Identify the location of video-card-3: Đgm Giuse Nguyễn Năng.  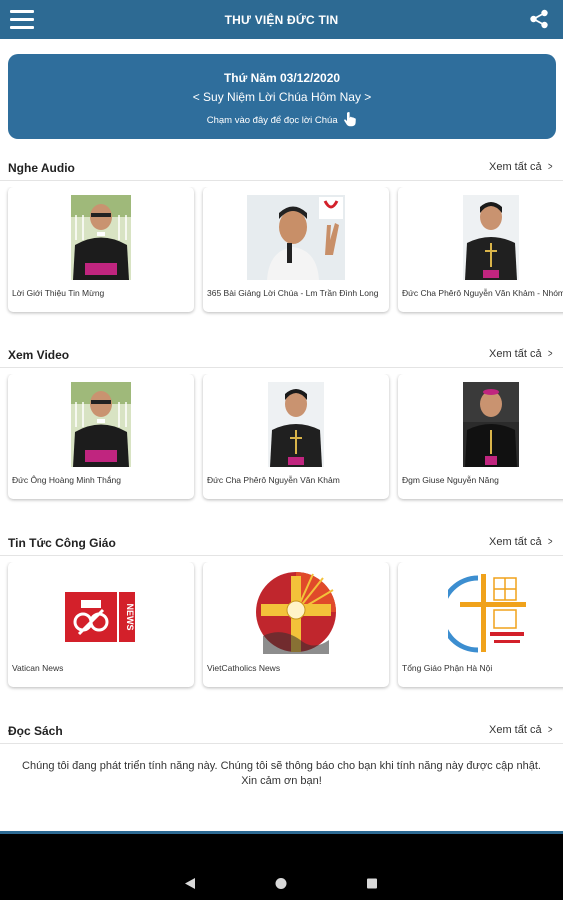
(480, 436).